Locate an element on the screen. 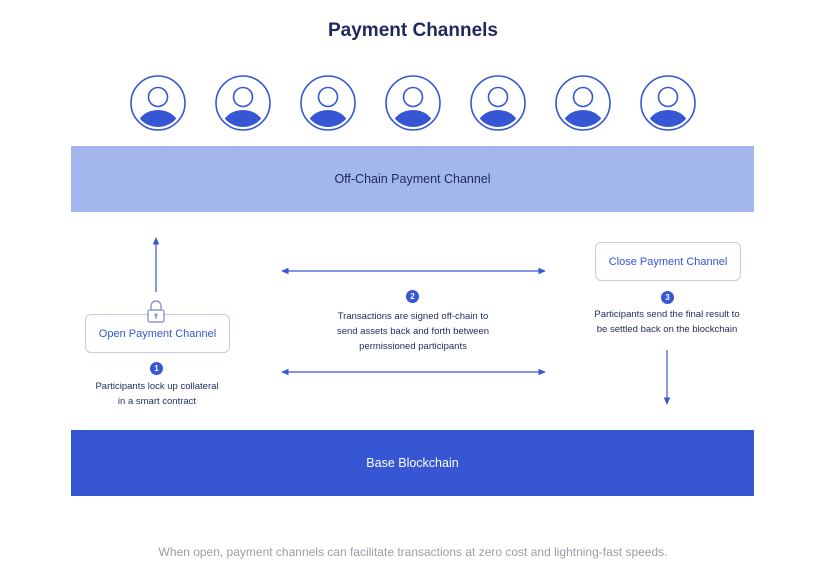 The width and height of the screenshot is (826, 584). open-channel-label: Open Payment Channel is located at coordinates (157, 333).